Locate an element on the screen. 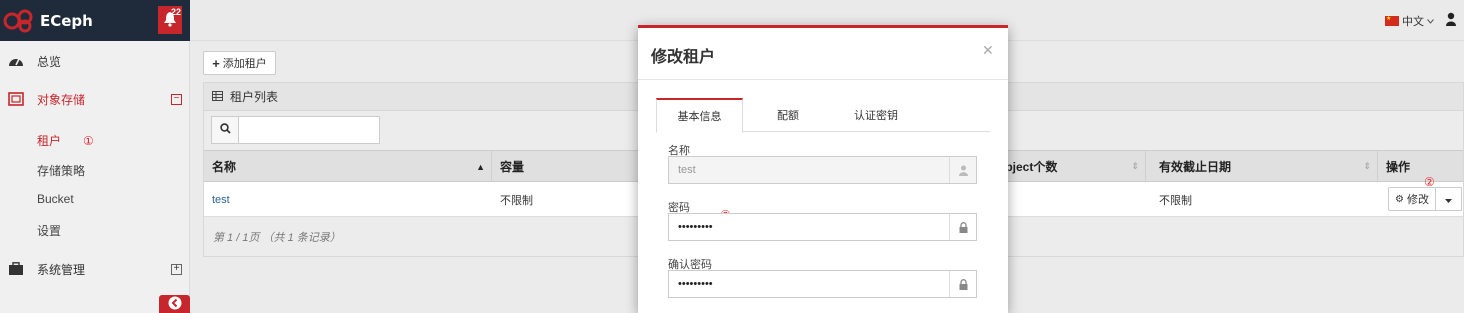  sidebar-collapse-button is located at coordinates (174, 304).